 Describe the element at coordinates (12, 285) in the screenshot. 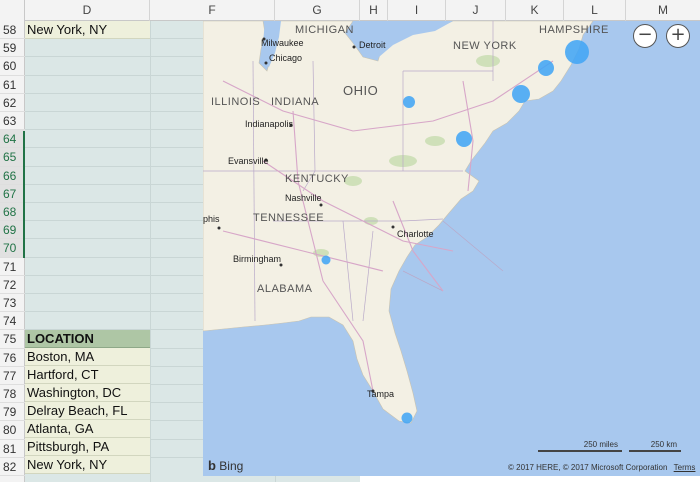

I see `row-header-72: 72` at that location.